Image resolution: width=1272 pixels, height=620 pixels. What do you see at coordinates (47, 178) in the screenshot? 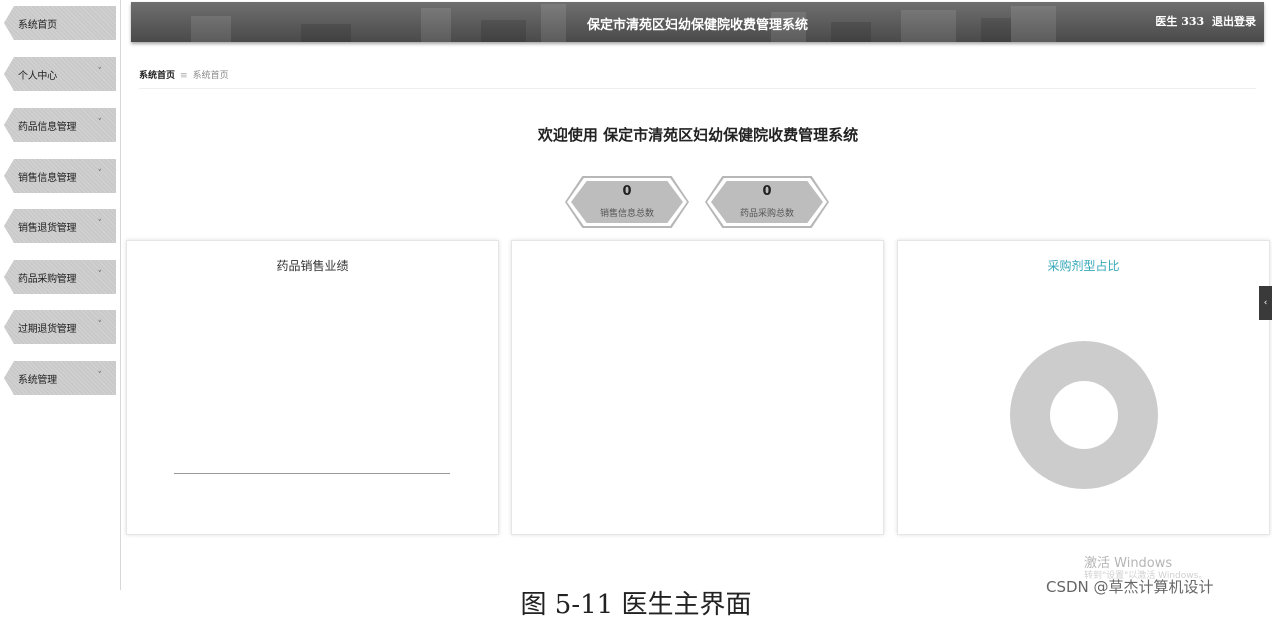
I see `sidebar-item-label: 销售信息管理` at bounding box center [47, 178].